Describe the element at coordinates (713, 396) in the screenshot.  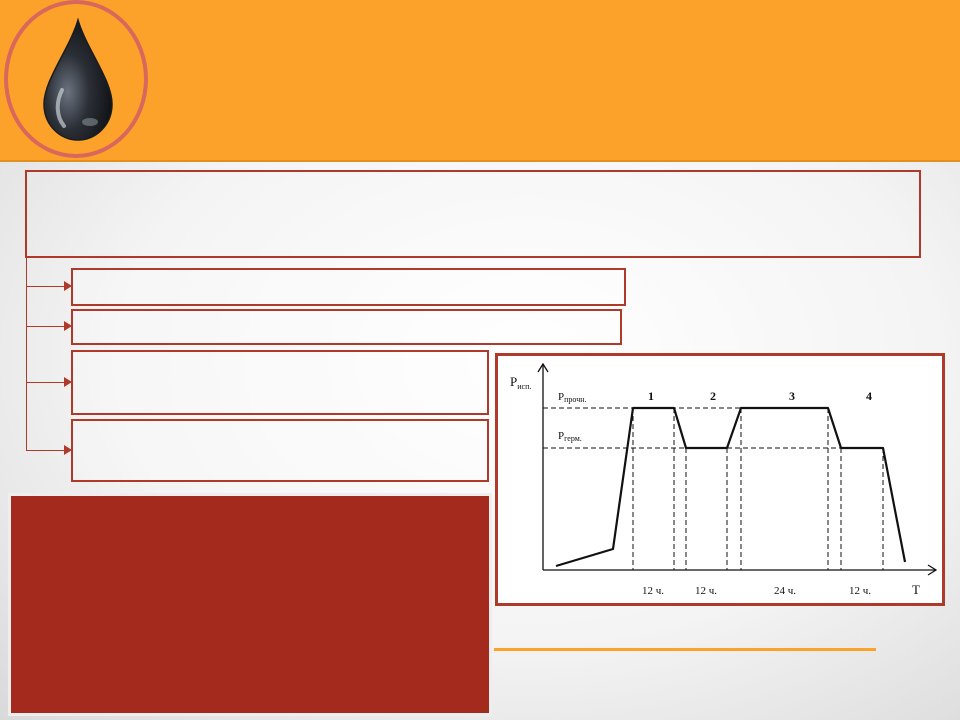
I see `stage-label-2: 2` at that location.